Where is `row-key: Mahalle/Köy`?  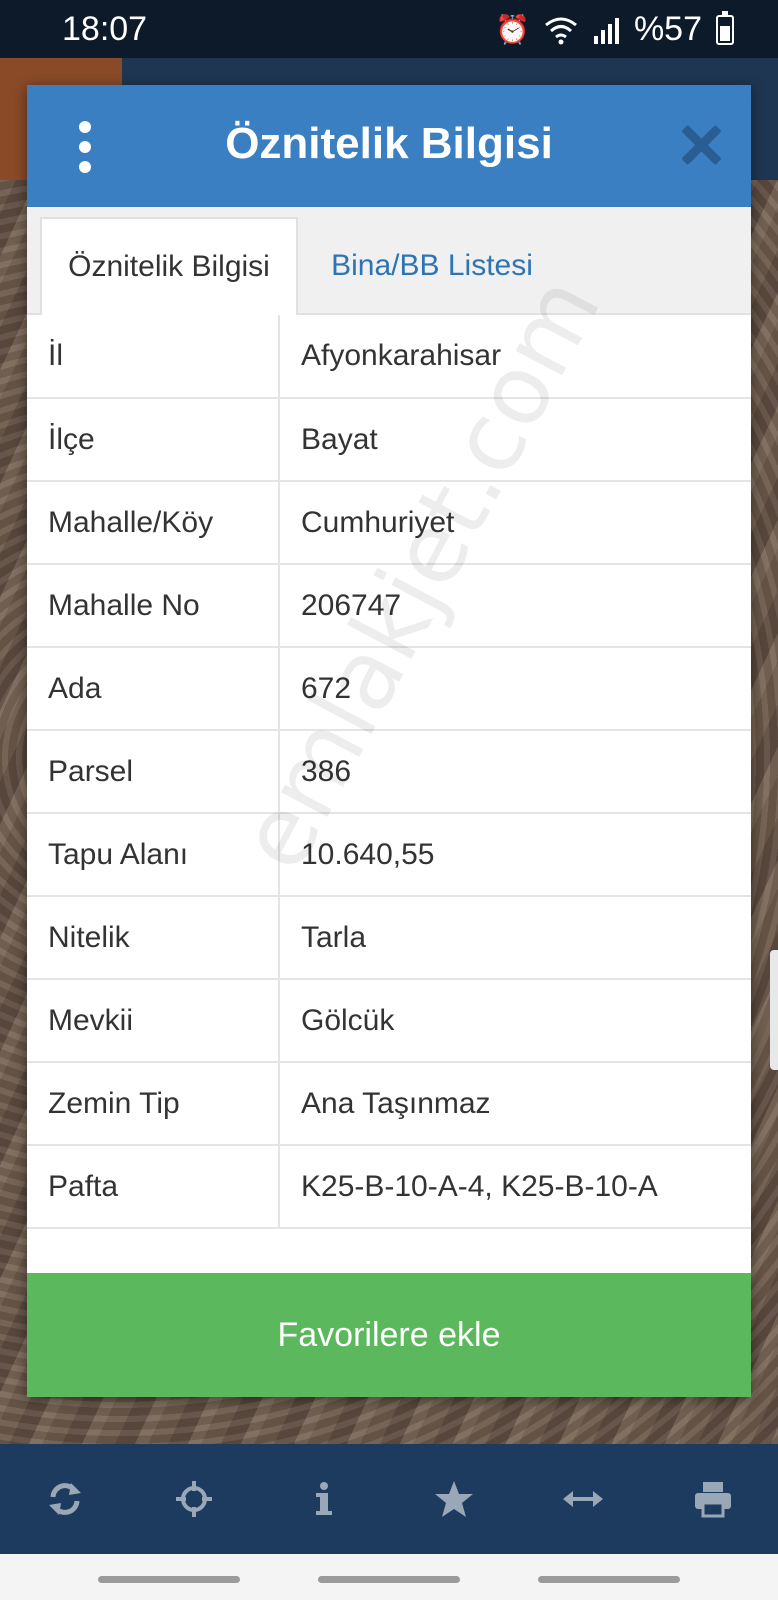 row-key: Mahalle/Köy is located at coordinates (153, 523).